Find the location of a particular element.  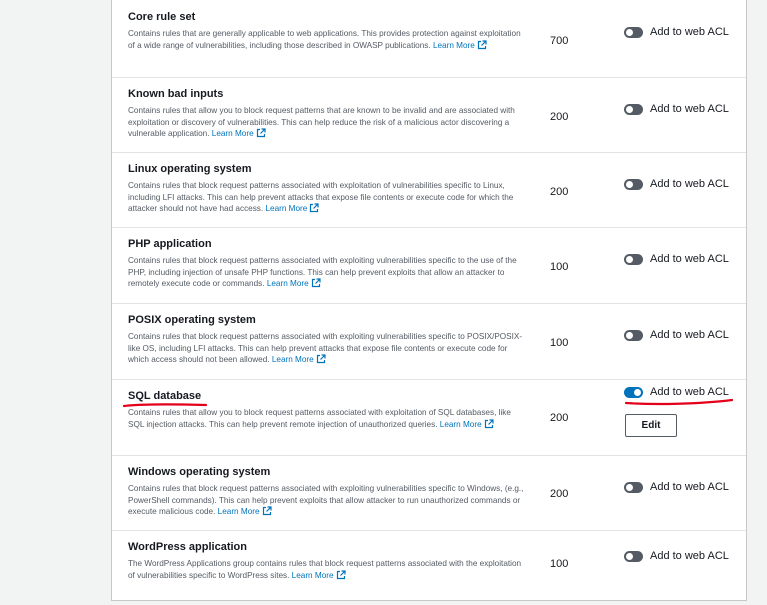

rule-group-name: Known bad inputs is located at coordinates (176, 94).